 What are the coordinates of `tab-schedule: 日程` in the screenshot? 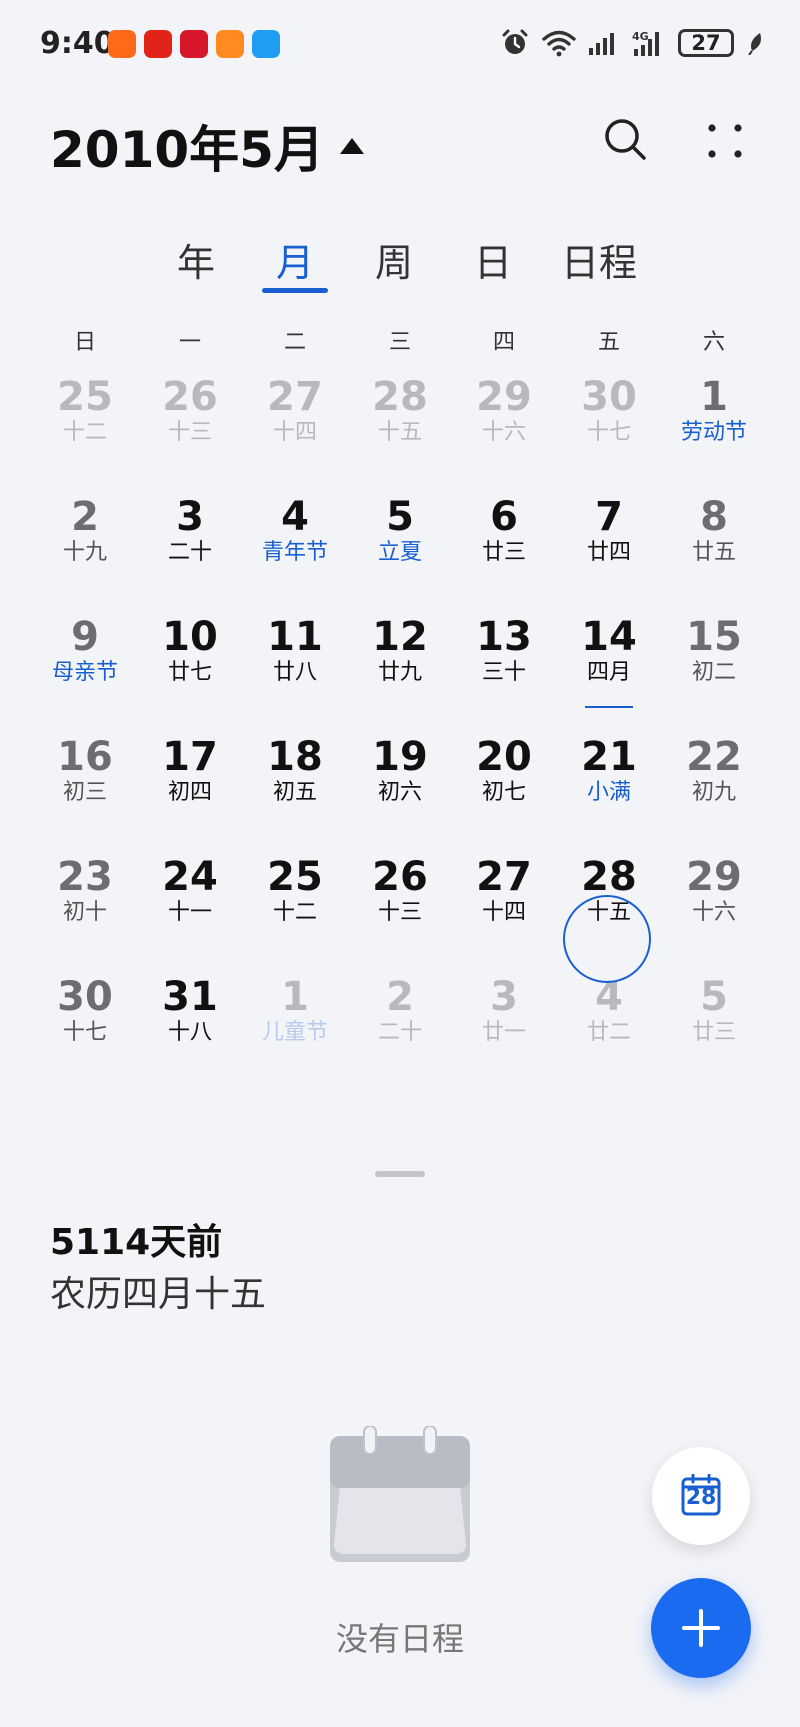 It's located at (599, 259).